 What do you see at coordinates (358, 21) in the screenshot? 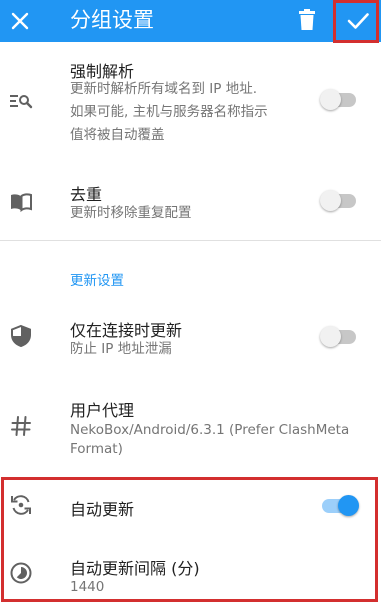
I see `check-icon` at bounding box center [358, 21].